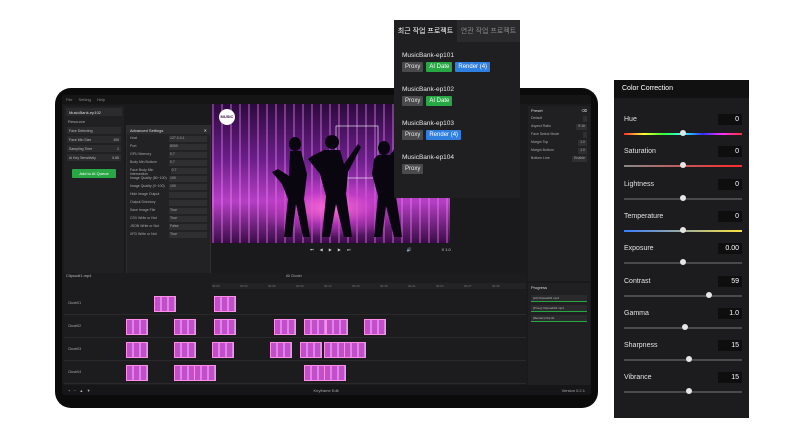  I want to click on sidebar-setting-value: 1, so click(118, 149).